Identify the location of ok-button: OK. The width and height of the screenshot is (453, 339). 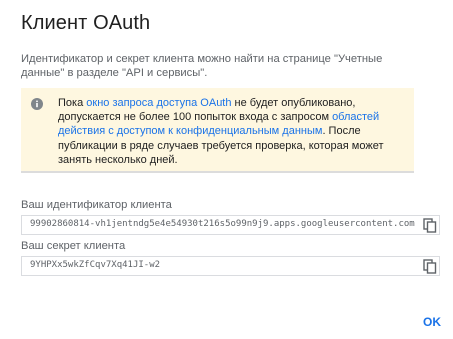
(432, 322).